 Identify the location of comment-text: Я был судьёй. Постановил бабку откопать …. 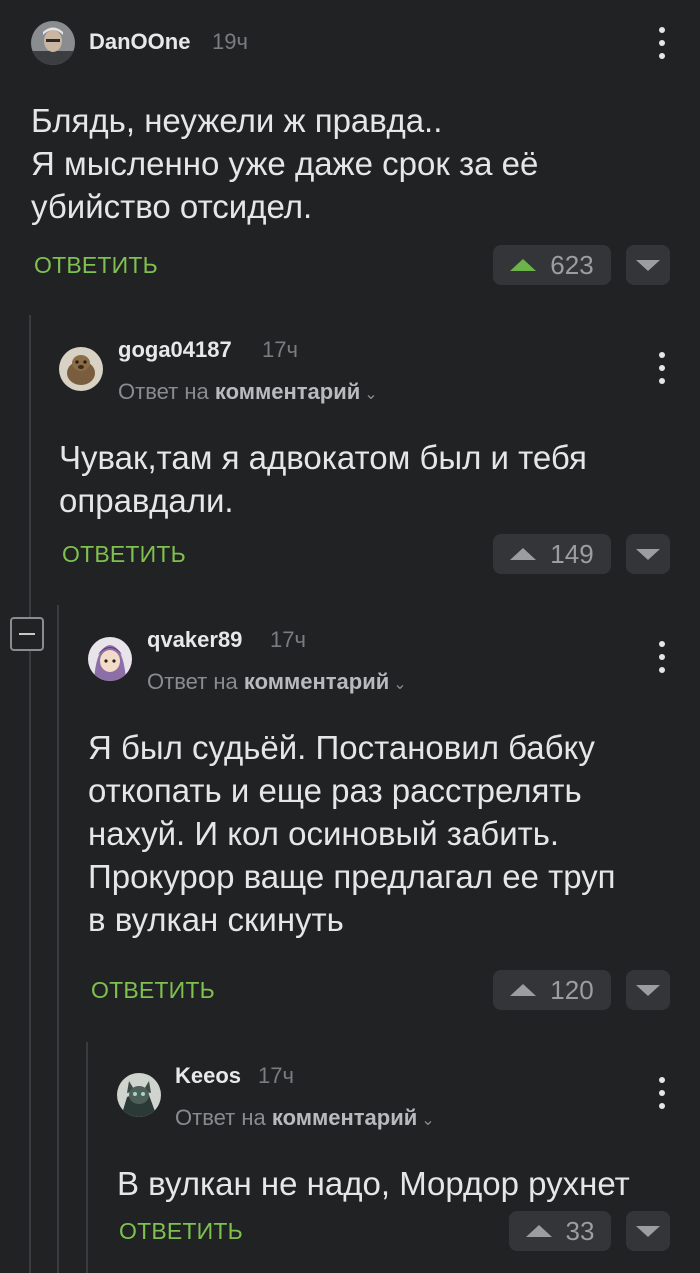
(352, 833).